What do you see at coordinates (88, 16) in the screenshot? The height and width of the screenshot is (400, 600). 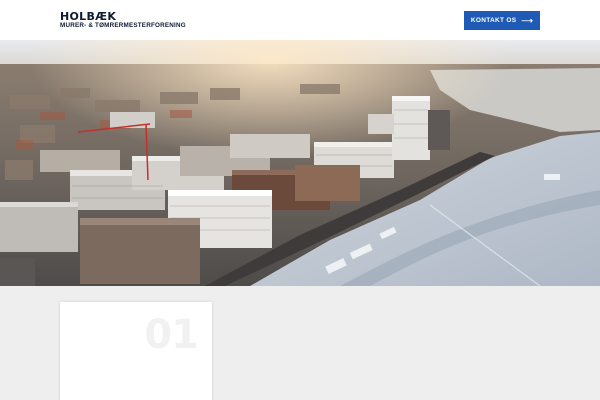 I see `logo-title: HOLBÆK` at bounding box center [88, 16].